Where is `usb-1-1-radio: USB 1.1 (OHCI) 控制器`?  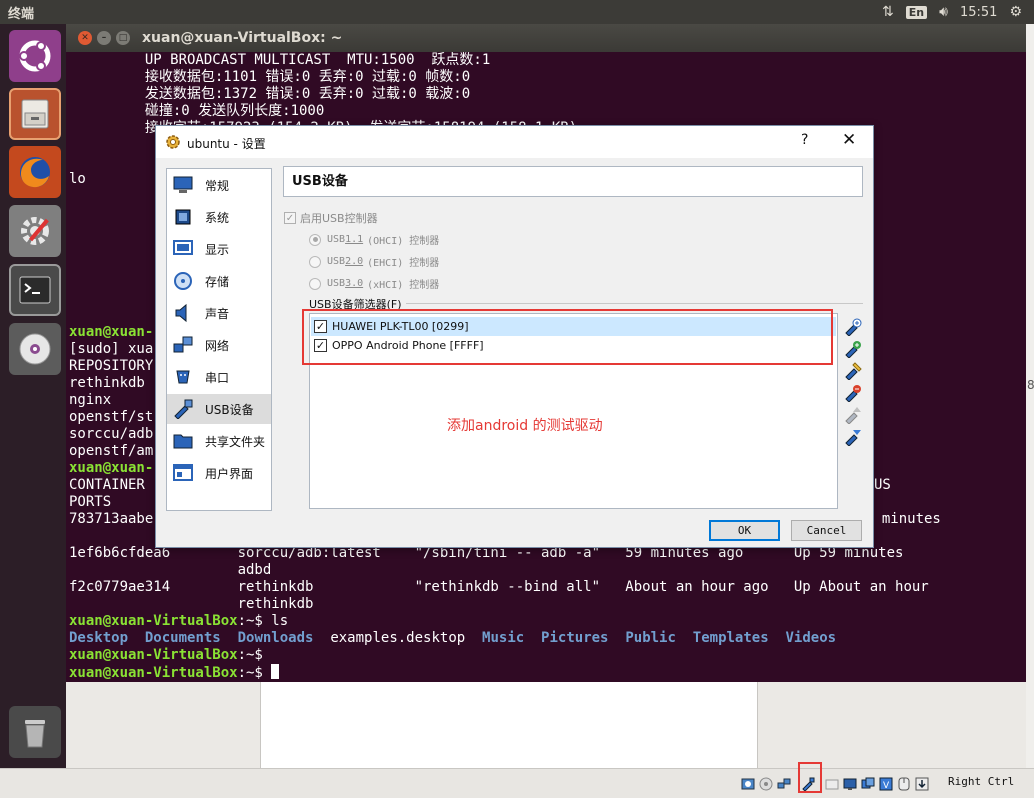
usb-1-1-radio: USB 1.1 (OHCI) 控制器 is located at coordinates (374, 239).